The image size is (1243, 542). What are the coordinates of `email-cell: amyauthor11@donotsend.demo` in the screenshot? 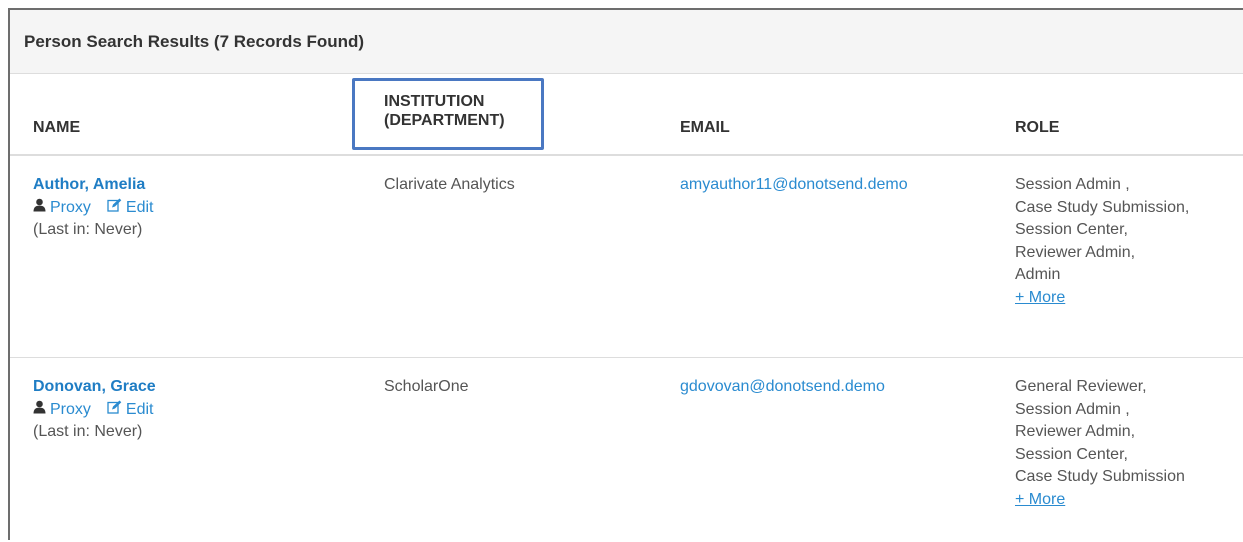 It's located at (794, 185).